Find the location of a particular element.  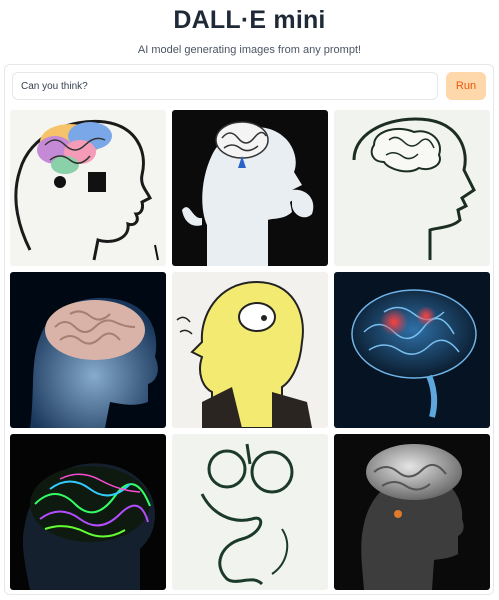

silhouette-brain-image is located at coordinates (250, 188).